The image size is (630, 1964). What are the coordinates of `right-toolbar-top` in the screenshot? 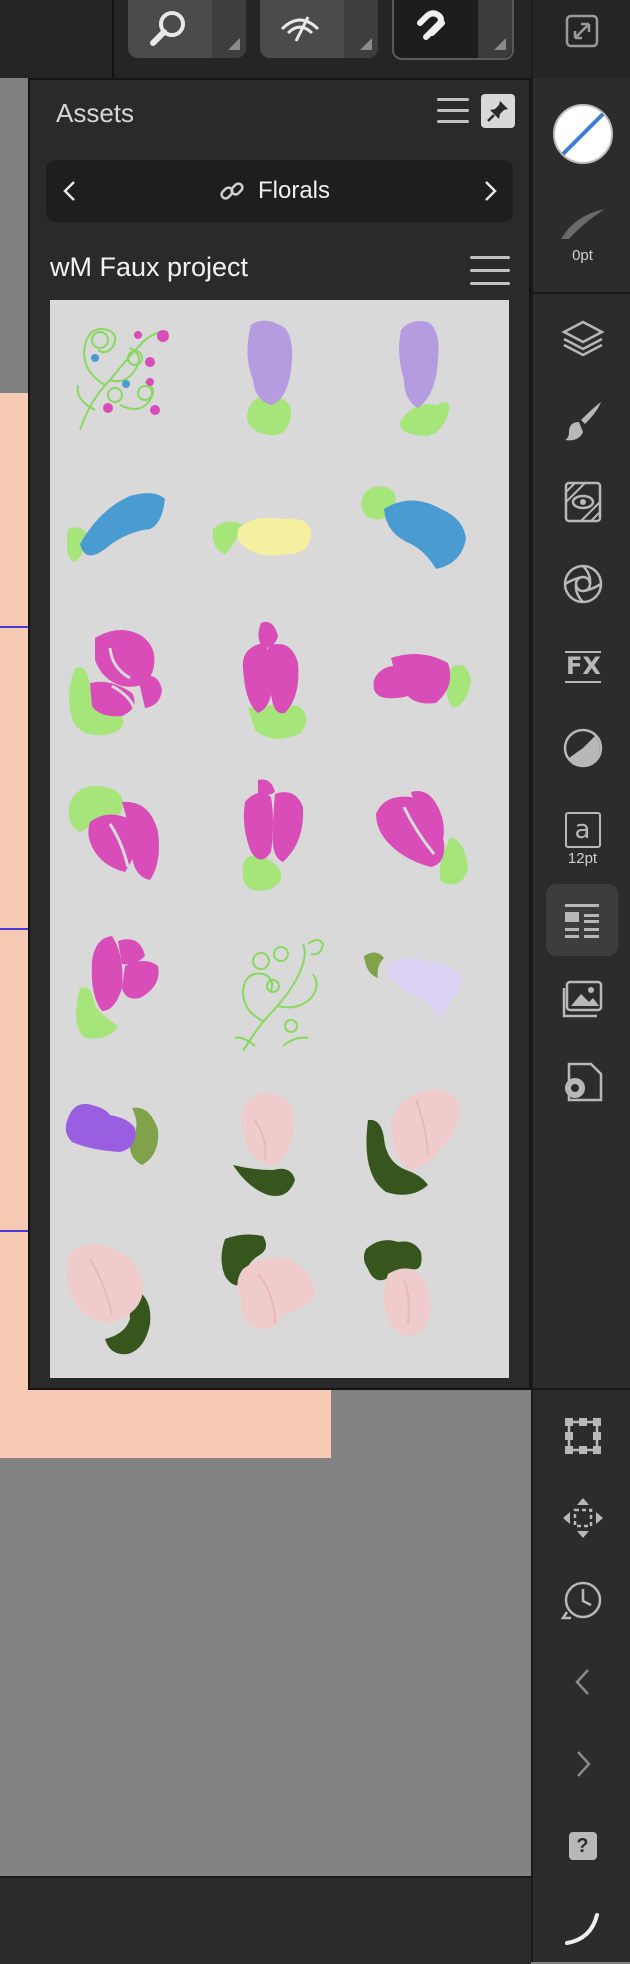 It's located at (581, 39).